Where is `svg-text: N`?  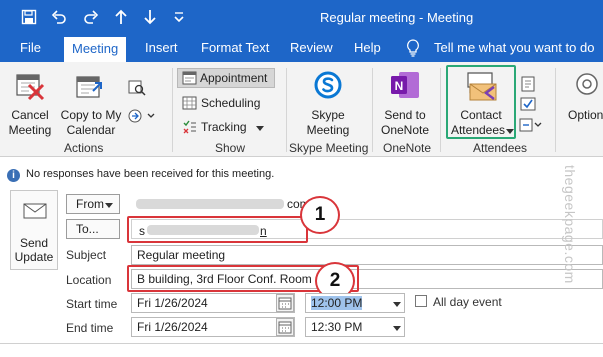 svg-text: N is located at coordinates (399, 86).